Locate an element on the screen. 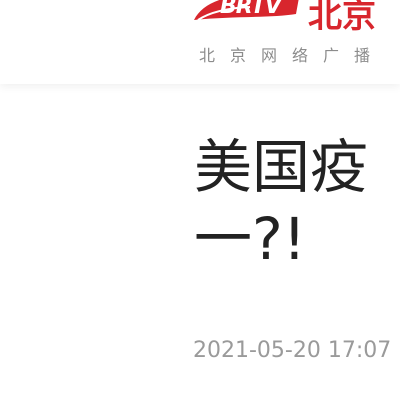 Image resolution: width=400 pixels, height=400 pixels. site-logo: BRTV is located at coordinates (247, 12).